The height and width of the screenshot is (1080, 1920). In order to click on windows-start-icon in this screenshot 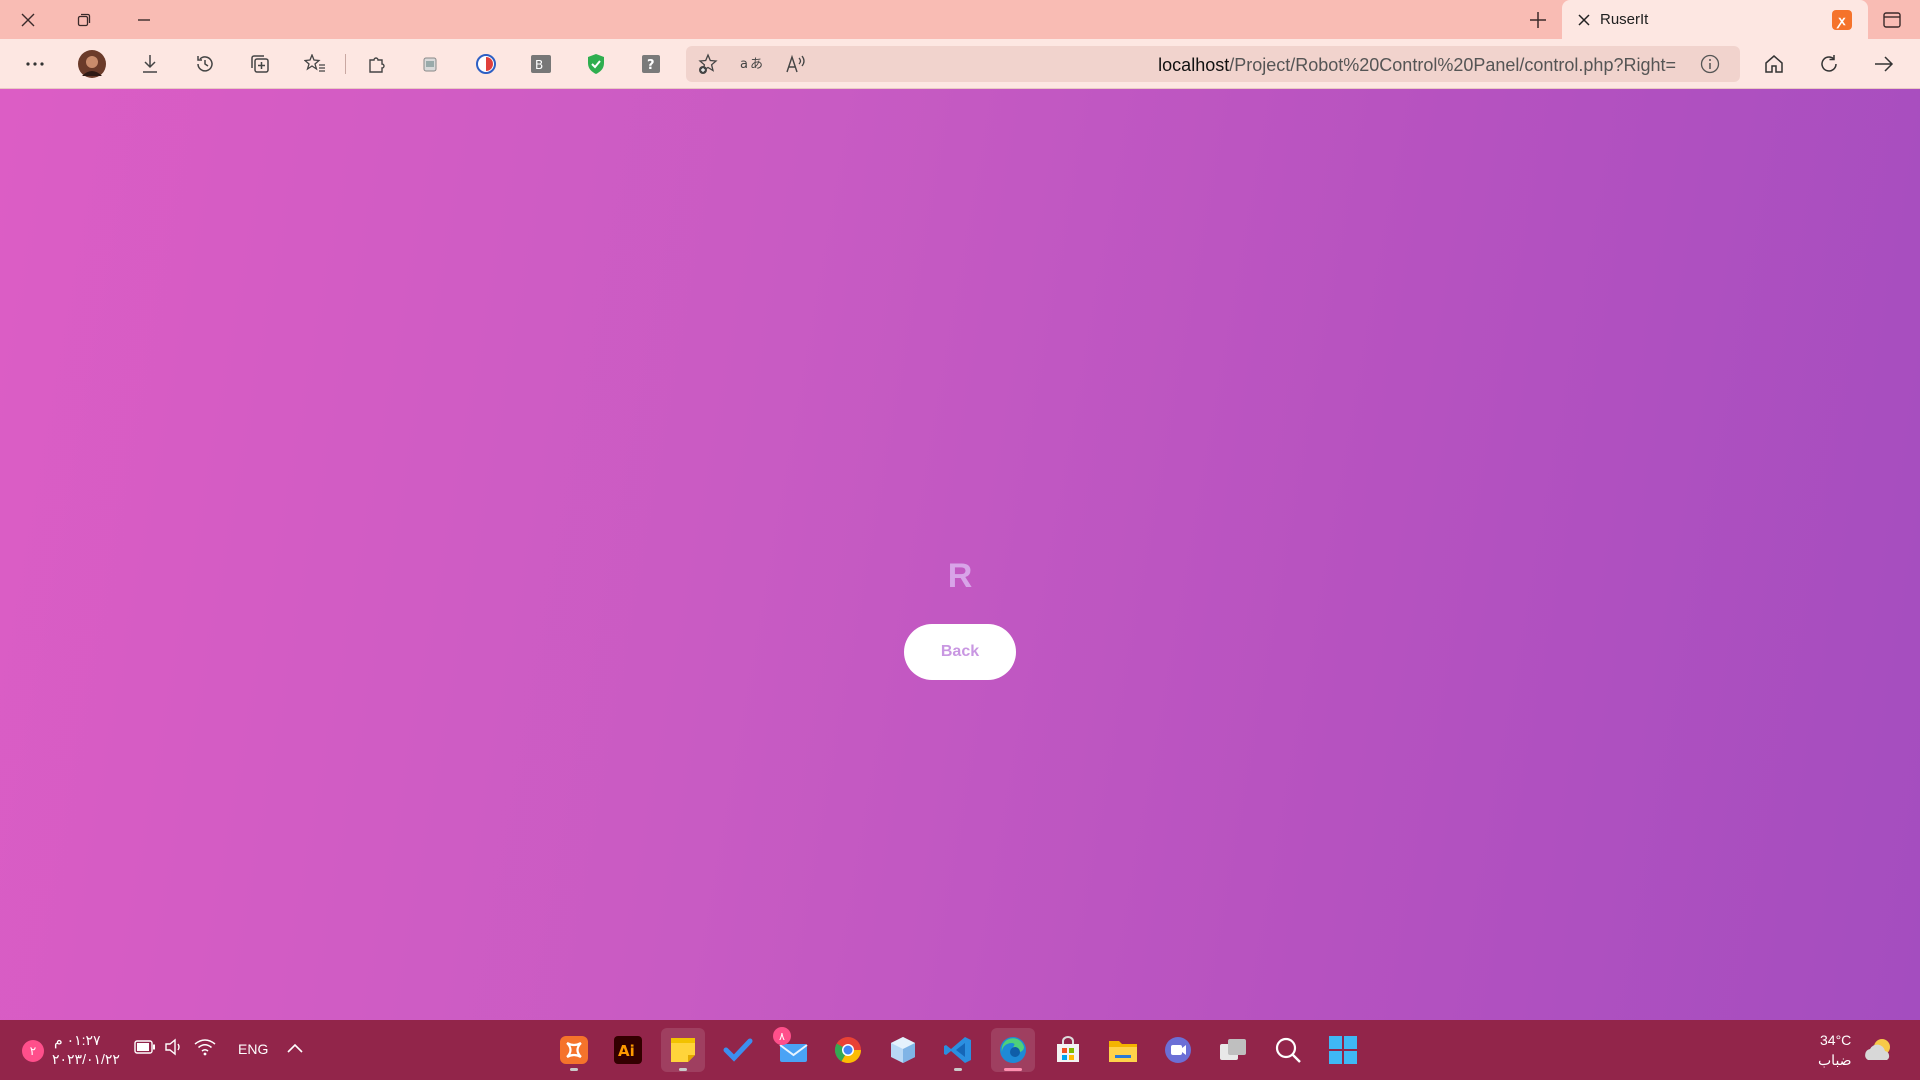, I will do `click(1343, 1050)`.